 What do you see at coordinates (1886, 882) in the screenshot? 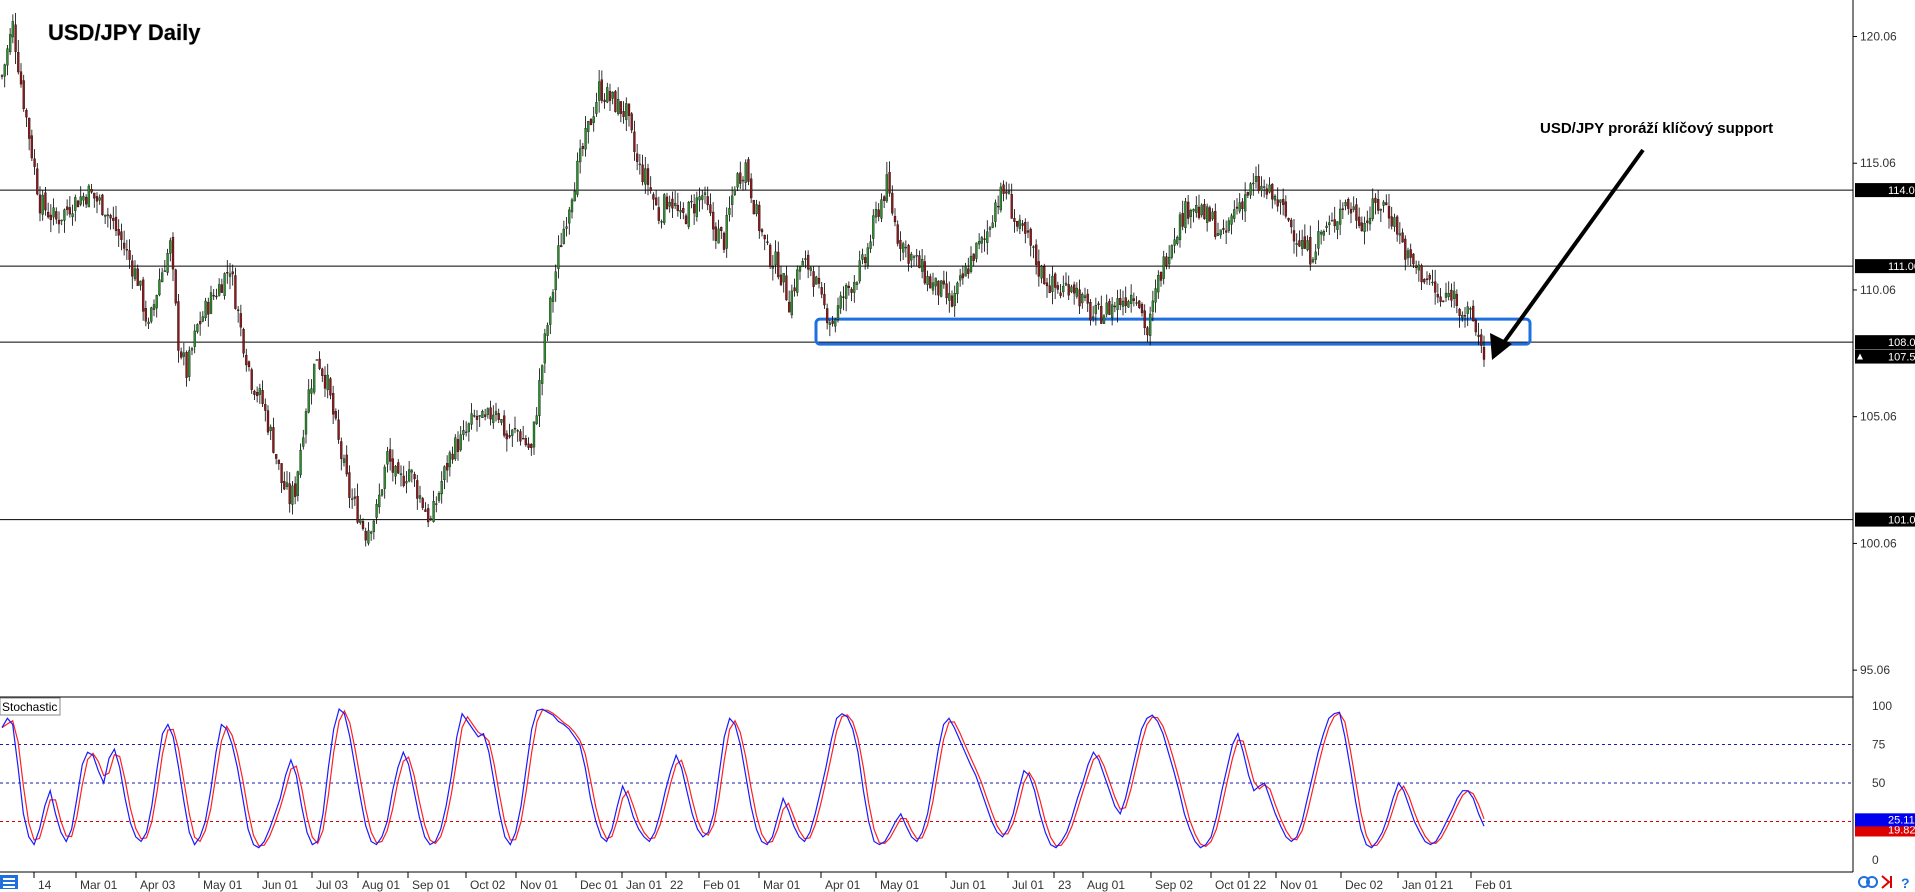
I see `arrows-icon` at bounding box center [1886, 882].